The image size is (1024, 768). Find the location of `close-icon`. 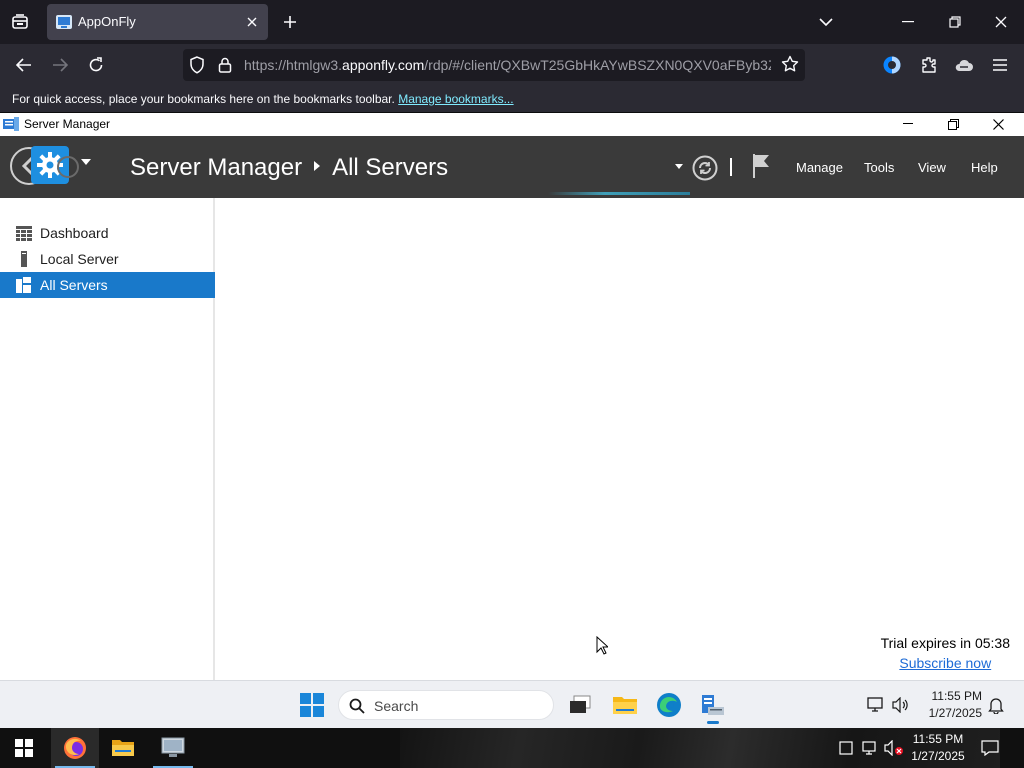

close-icon is located at coordinates (998, 124).